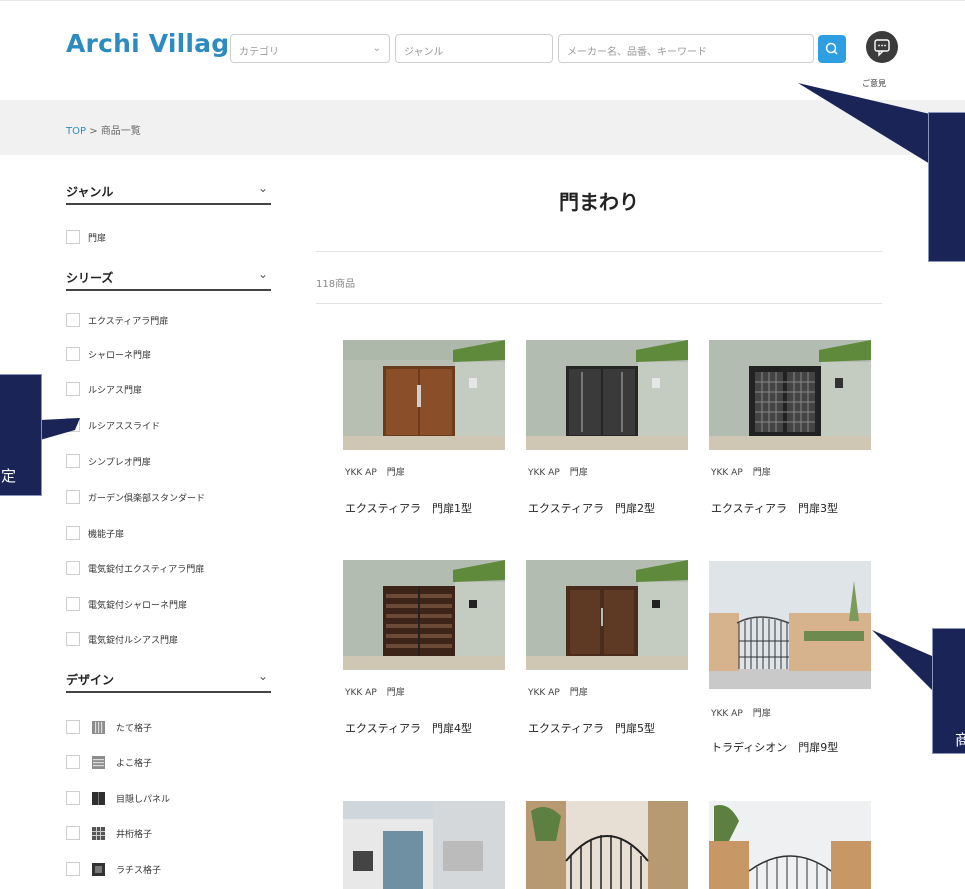 Image resolution: width=965 pixels, height=889 pixels. What do you see at coordinates (946, 187) in the screenshot?
I see `callout-box-top-right` at bounding box center [946, 187].